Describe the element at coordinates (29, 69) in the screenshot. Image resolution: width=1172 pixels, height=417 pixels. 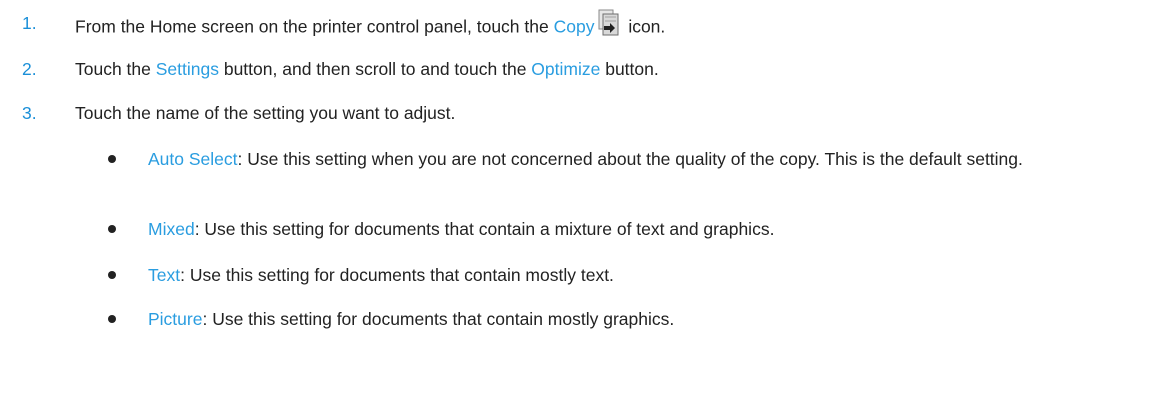
I see `step-number: 2.` at that location.